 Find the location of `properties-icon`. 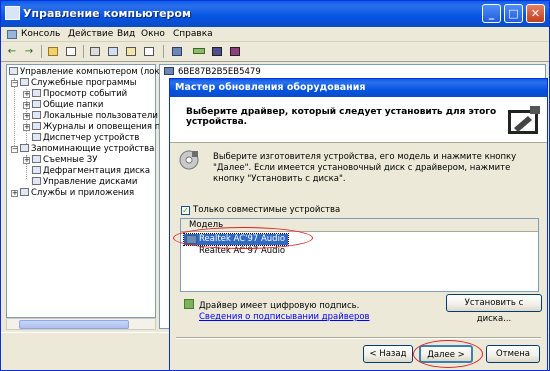

properties-icon is located at coordinates (95, 51).